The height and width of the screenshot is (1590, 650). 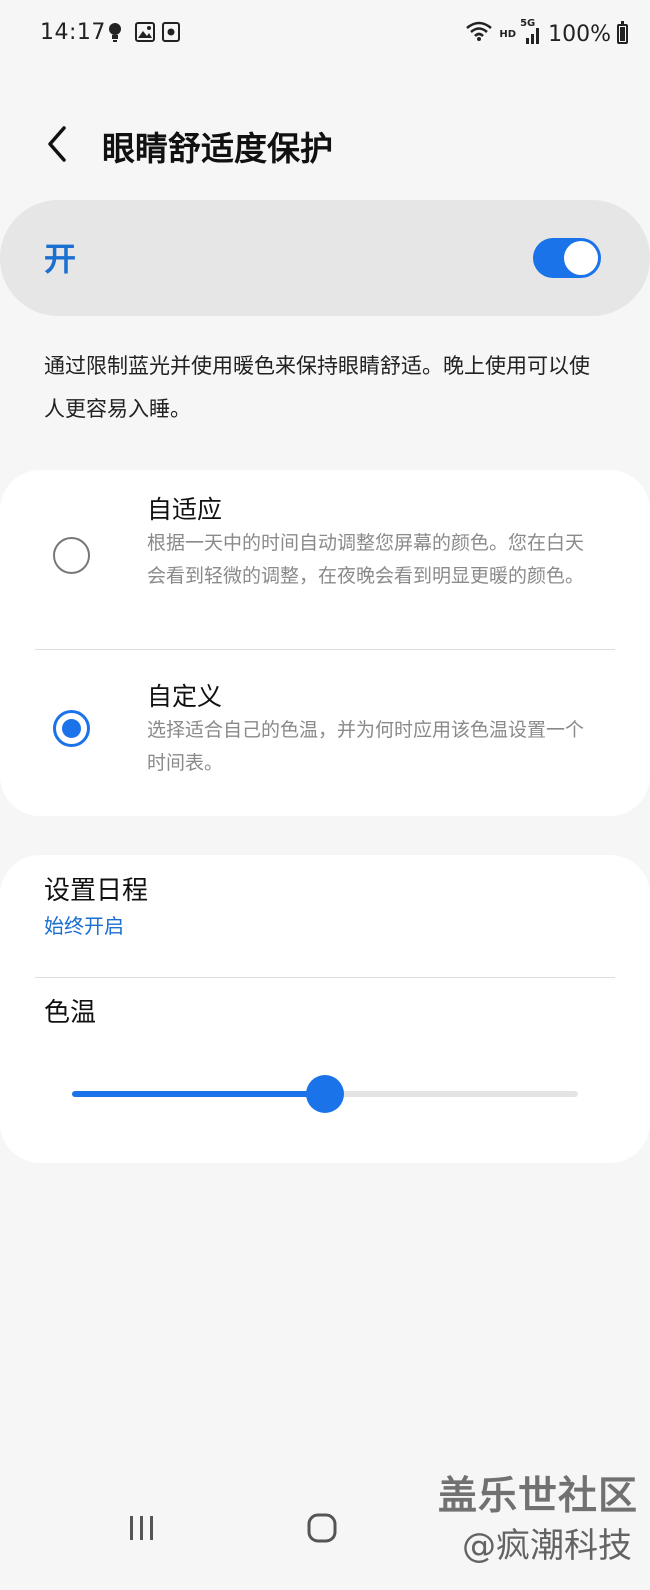 I want to click on radio-custom, so click(x=71, y=728).